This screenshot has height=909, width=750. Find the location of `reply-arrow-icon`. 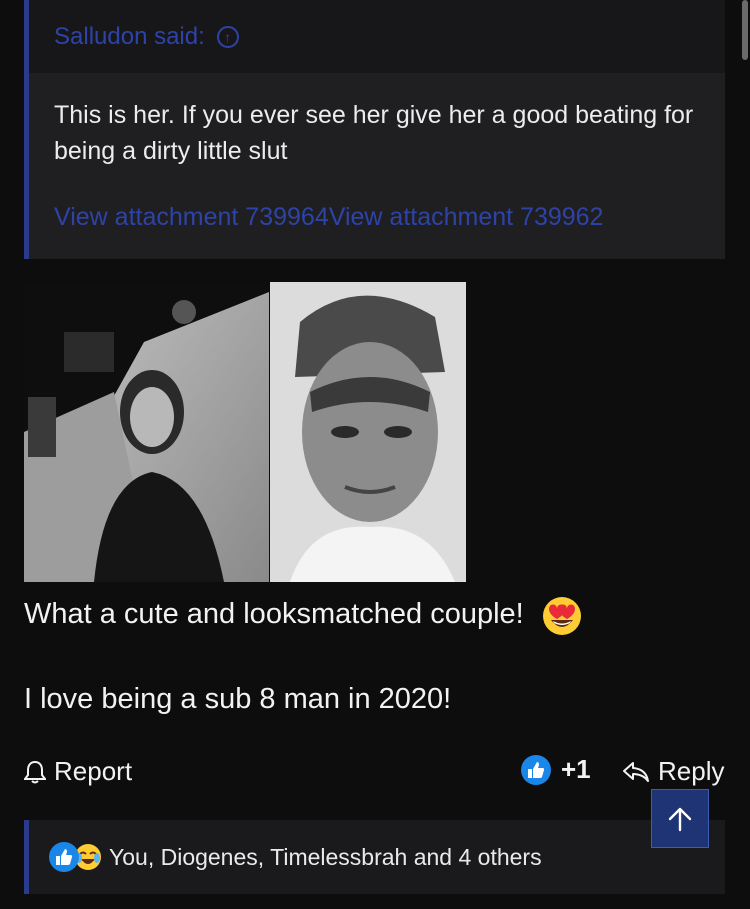

reply-arrow-icon is located at coordinates (636, 771).